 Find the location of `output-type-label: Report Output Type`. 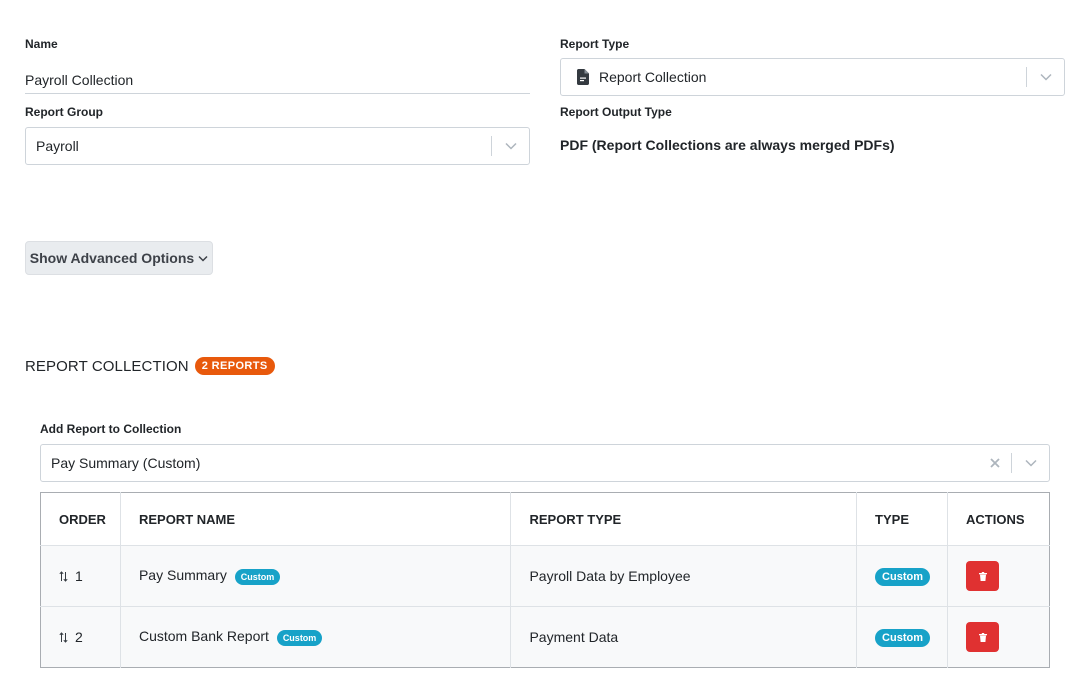

output-type-label: Report Output Type is located at coordinates (616, 112).